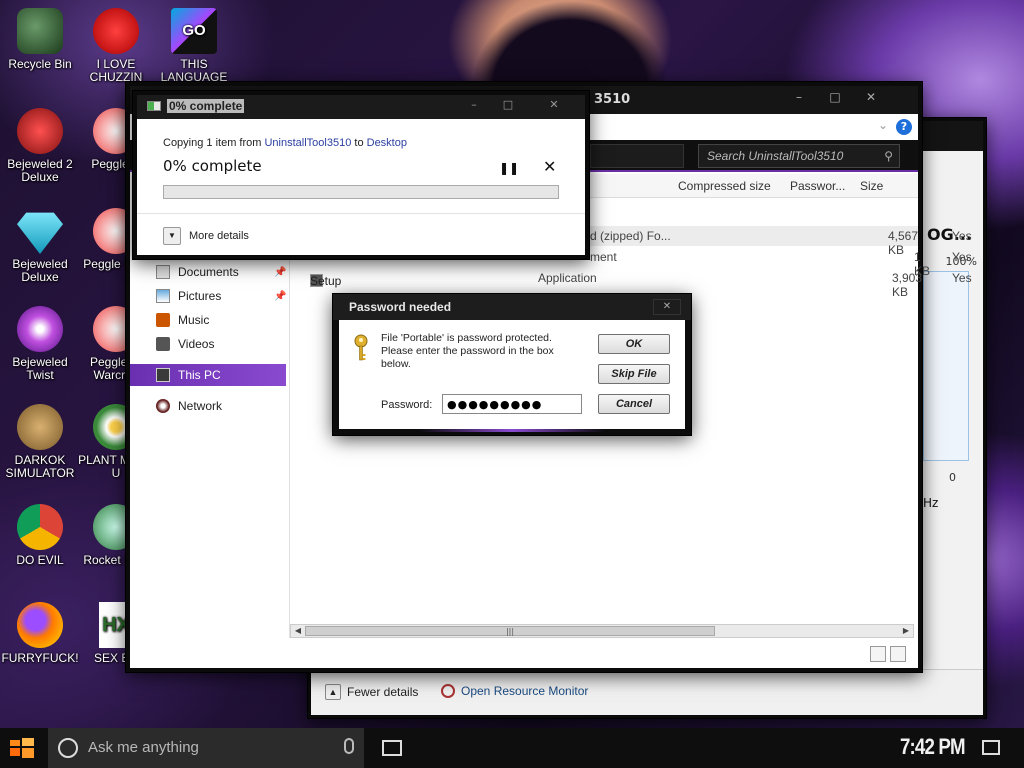 The image size is (1024, 768). Describe the element at coordinates (904, 127) in the screenshot. I see `help-icon: ?` at that location.